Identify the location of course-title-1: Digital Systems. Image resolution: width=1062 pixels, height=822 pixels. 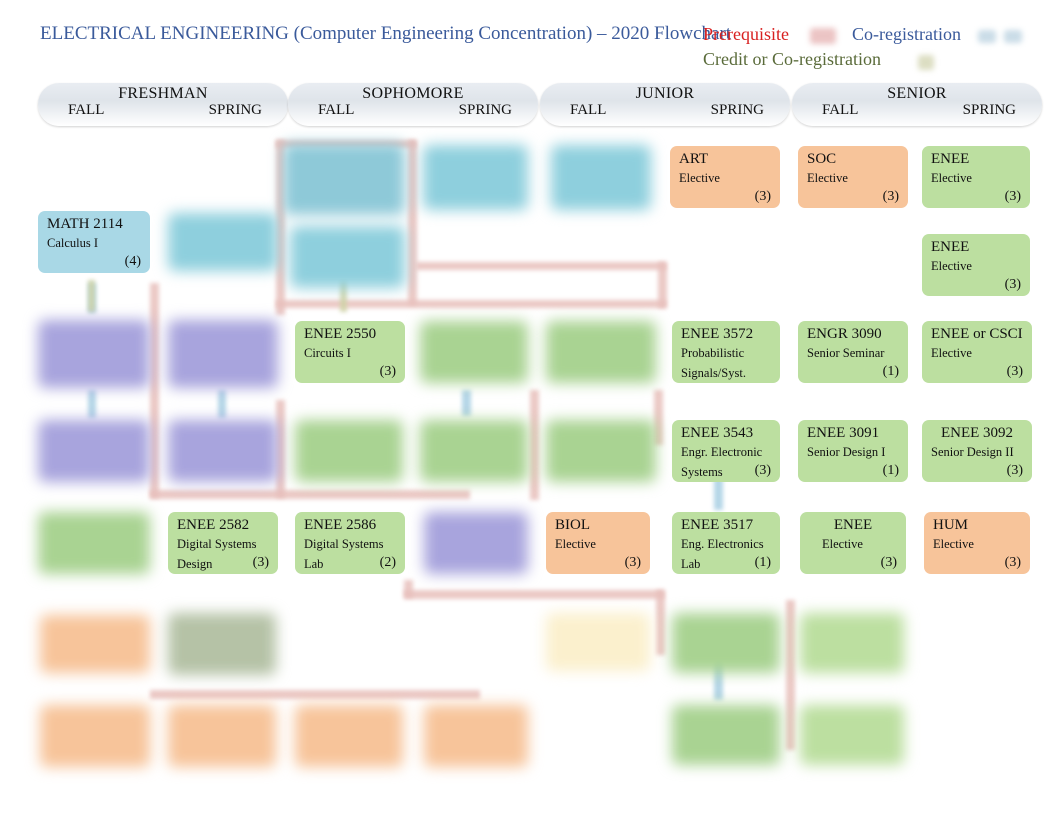
(217, 544).